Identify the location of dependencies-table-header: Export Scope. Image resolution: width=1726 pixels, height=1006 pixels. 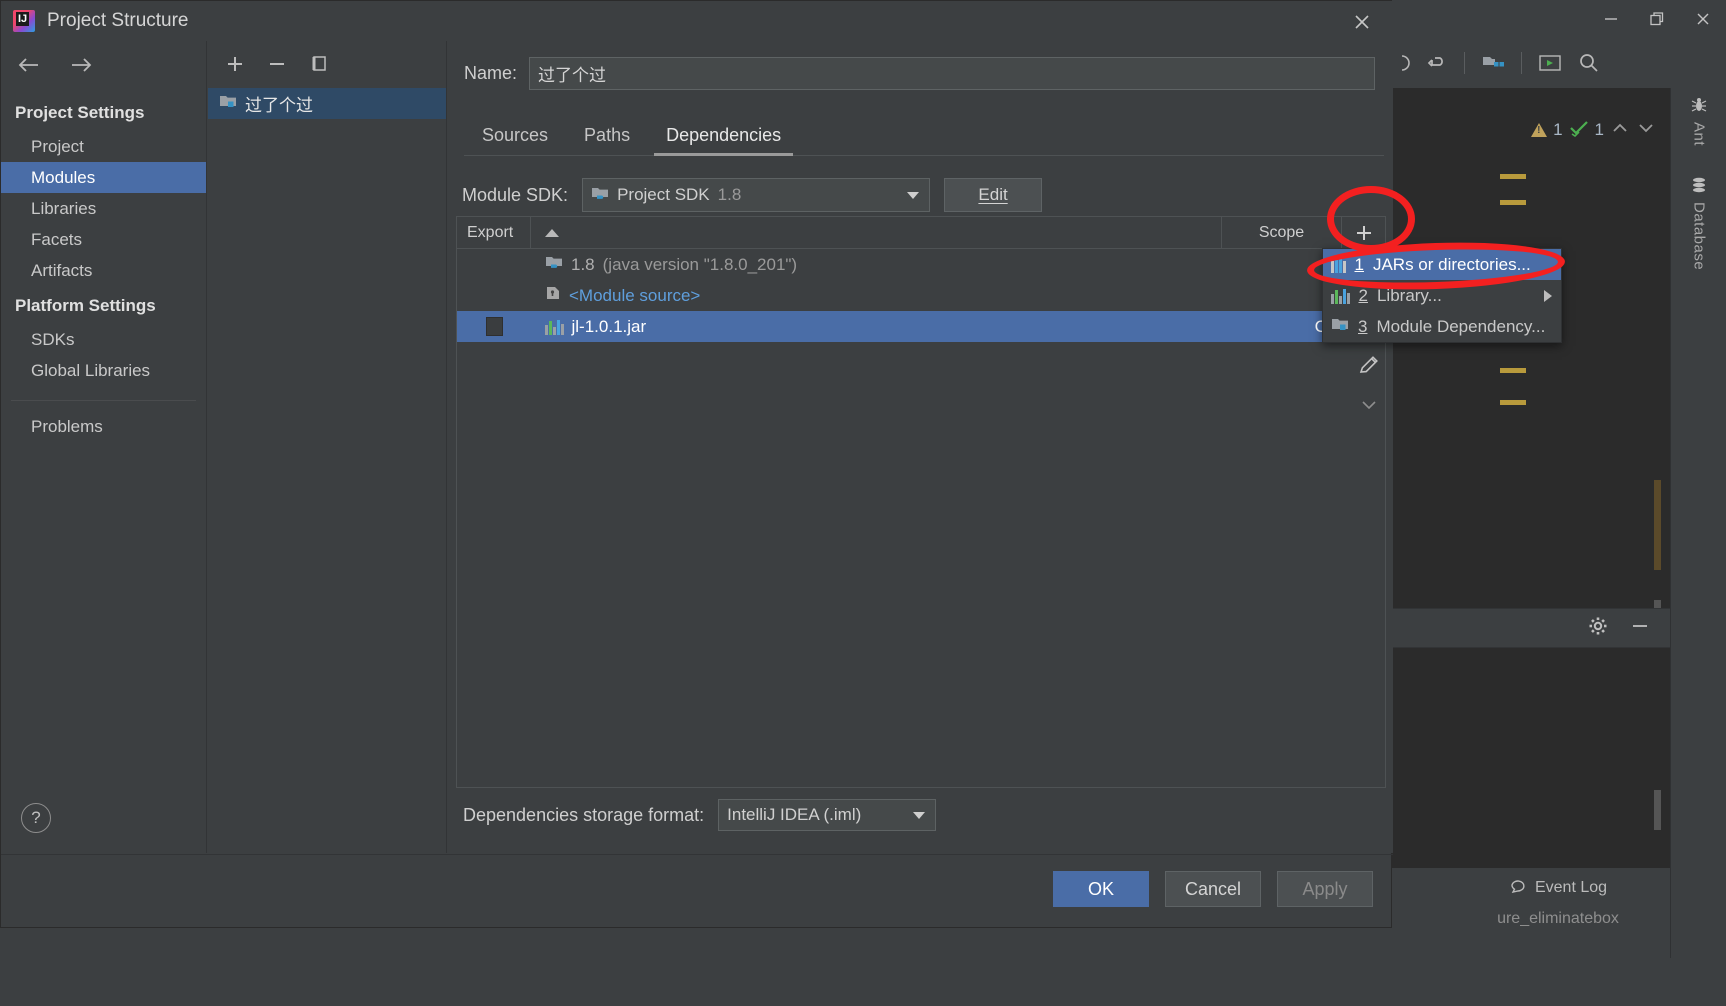
(921, 232).